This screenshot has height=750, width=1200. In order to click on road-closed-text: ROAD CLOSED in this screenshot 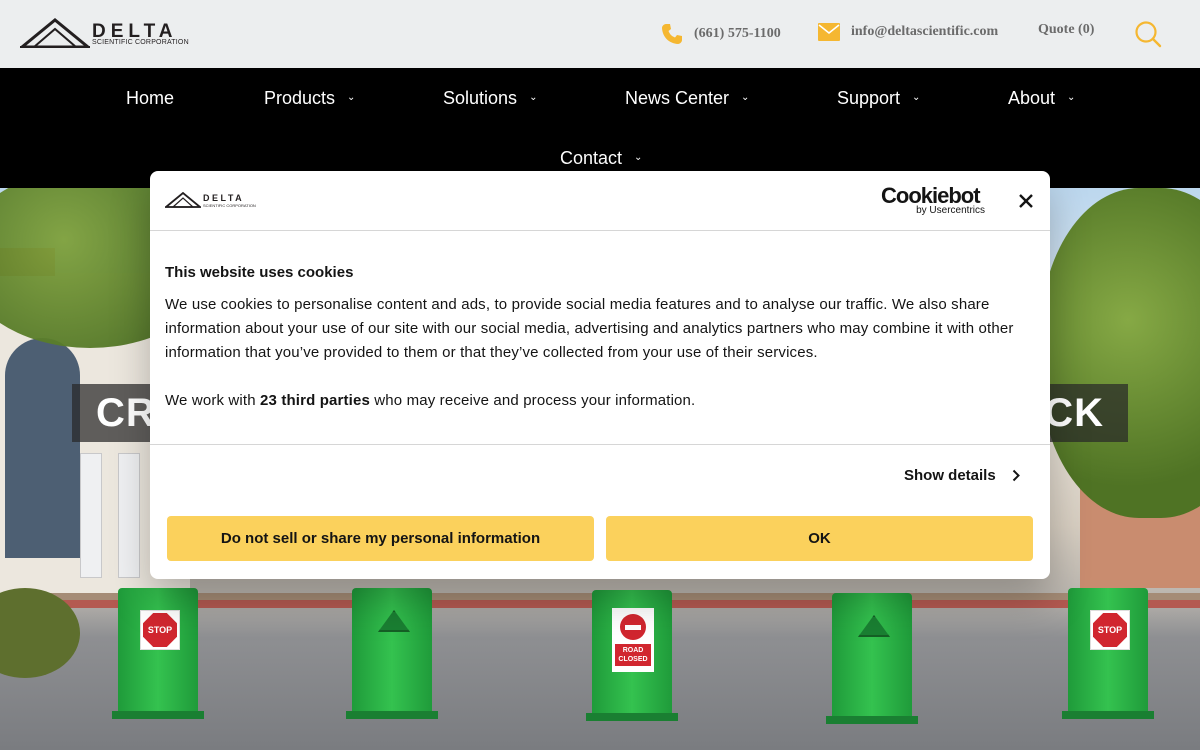, I will do `click(633, 655)`.